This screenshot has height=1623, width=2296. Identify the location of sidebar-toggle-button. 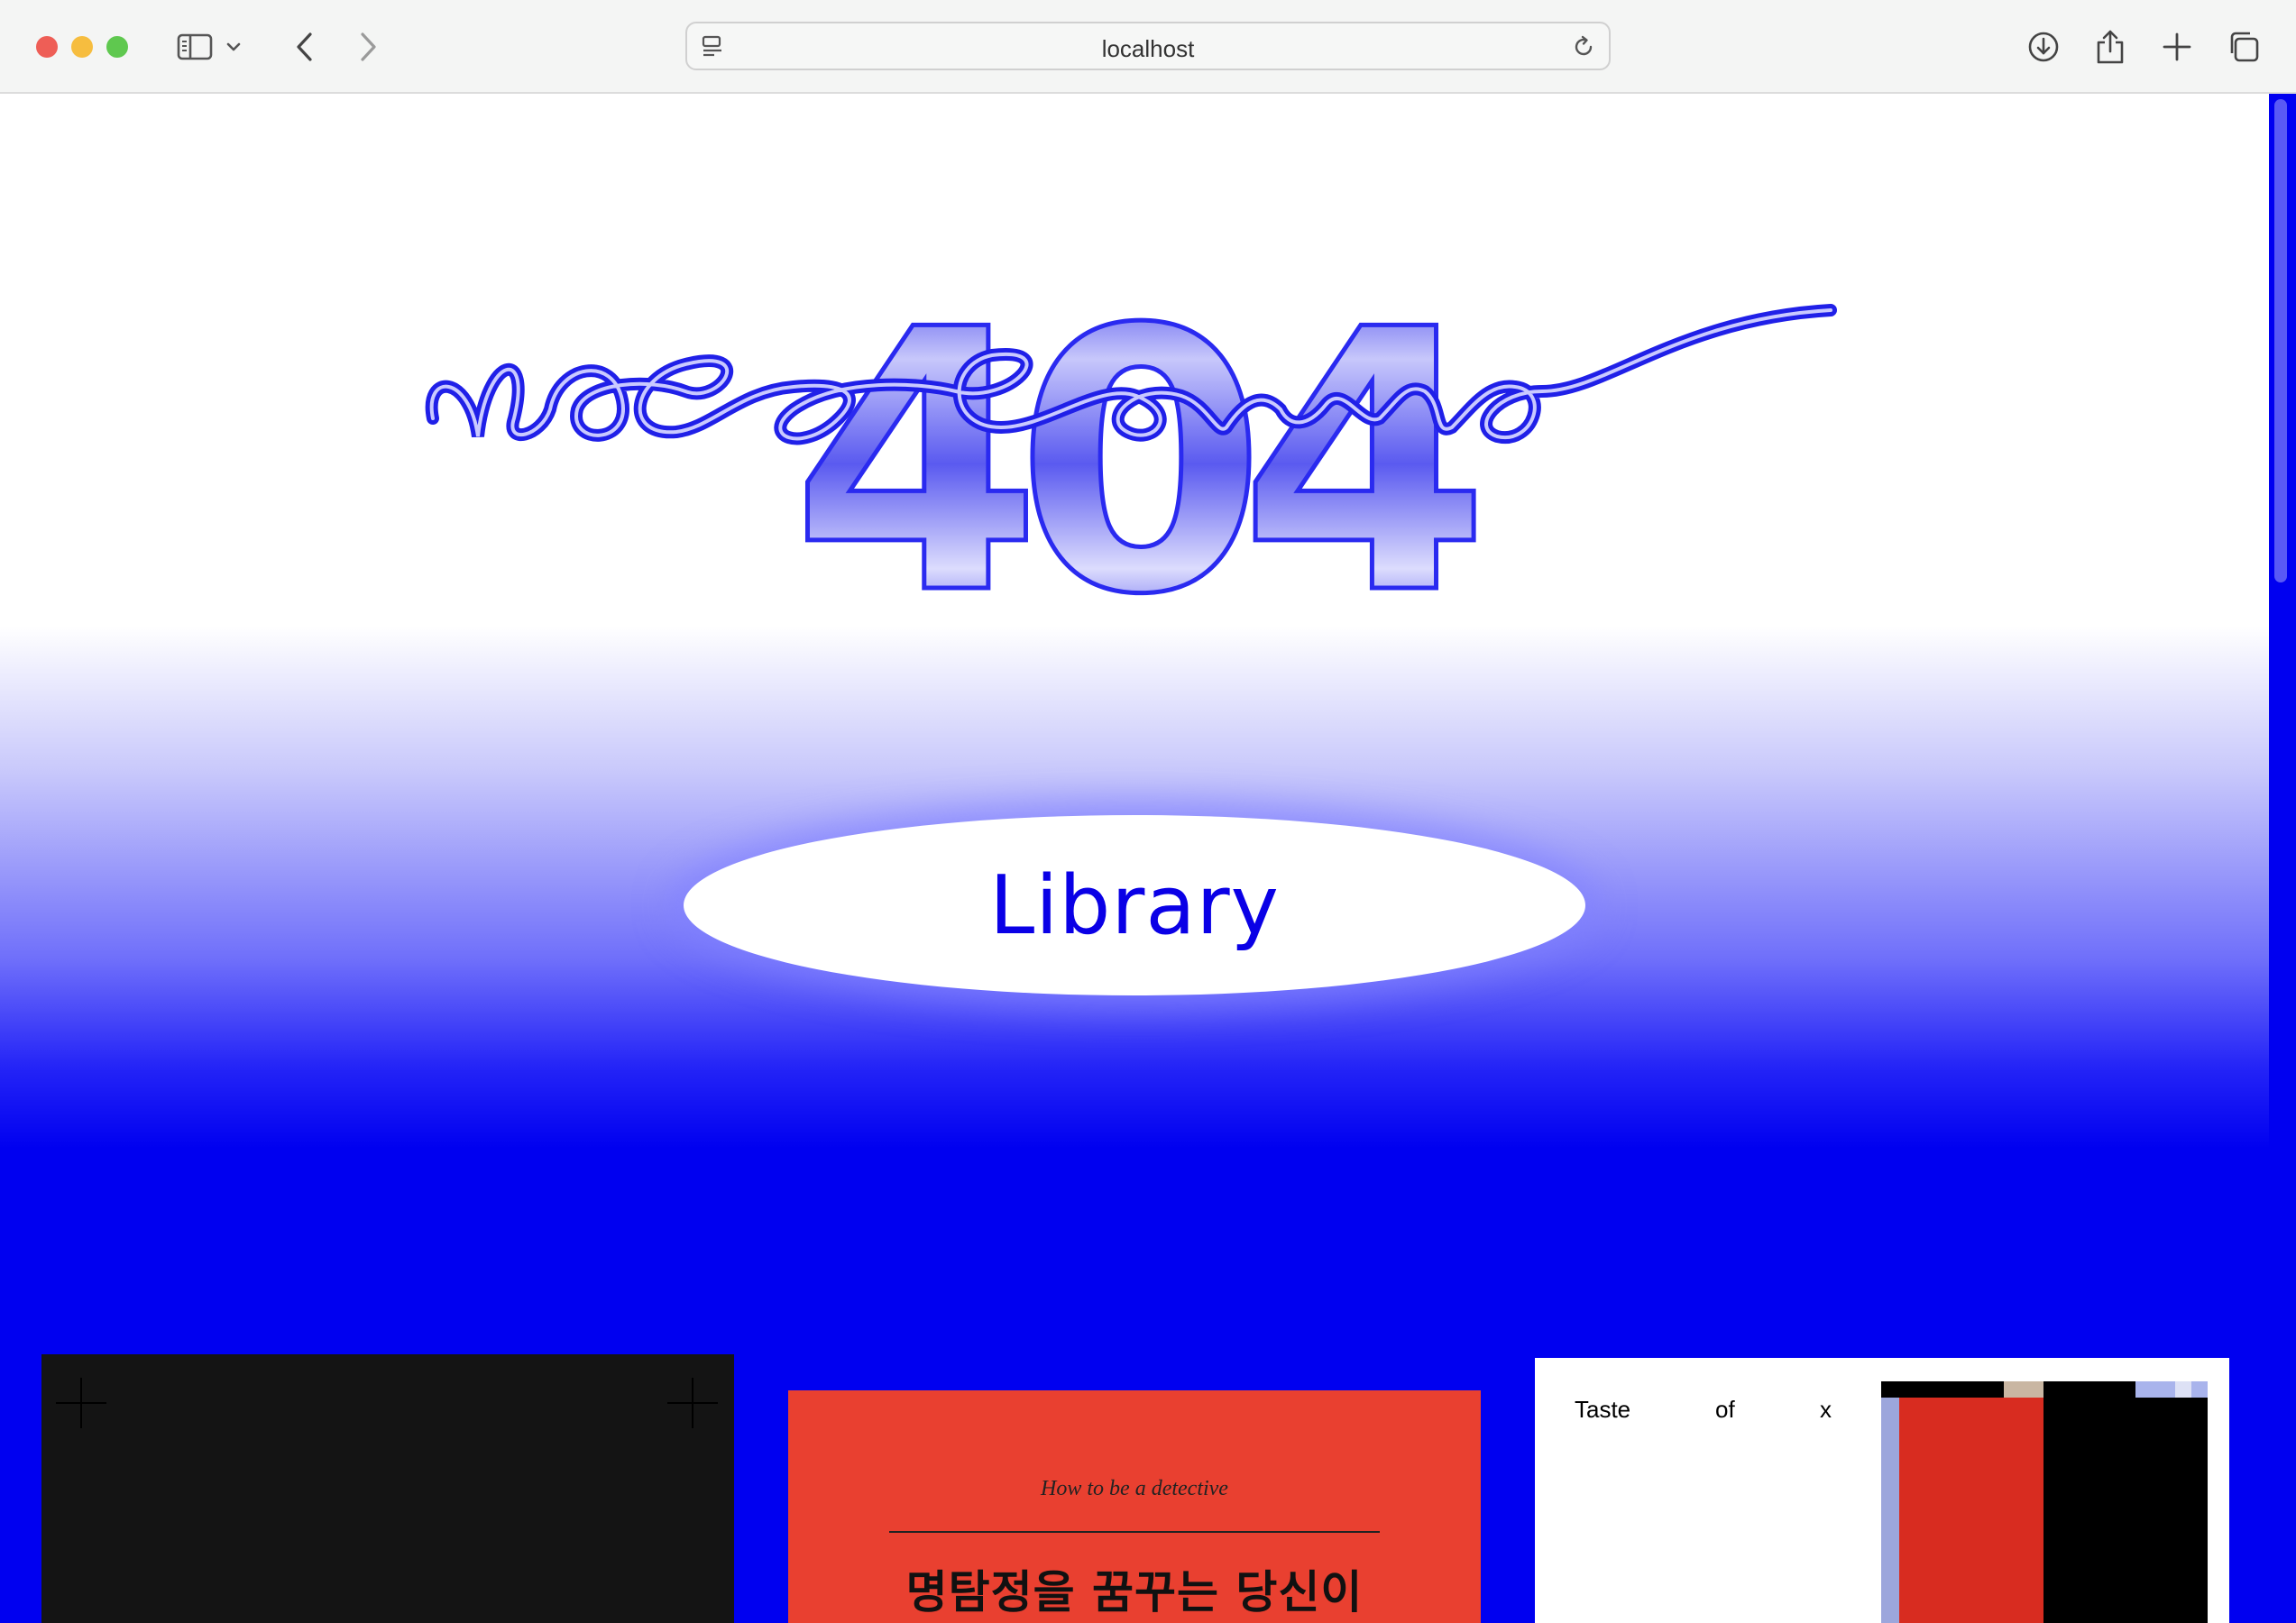
(194, 46).